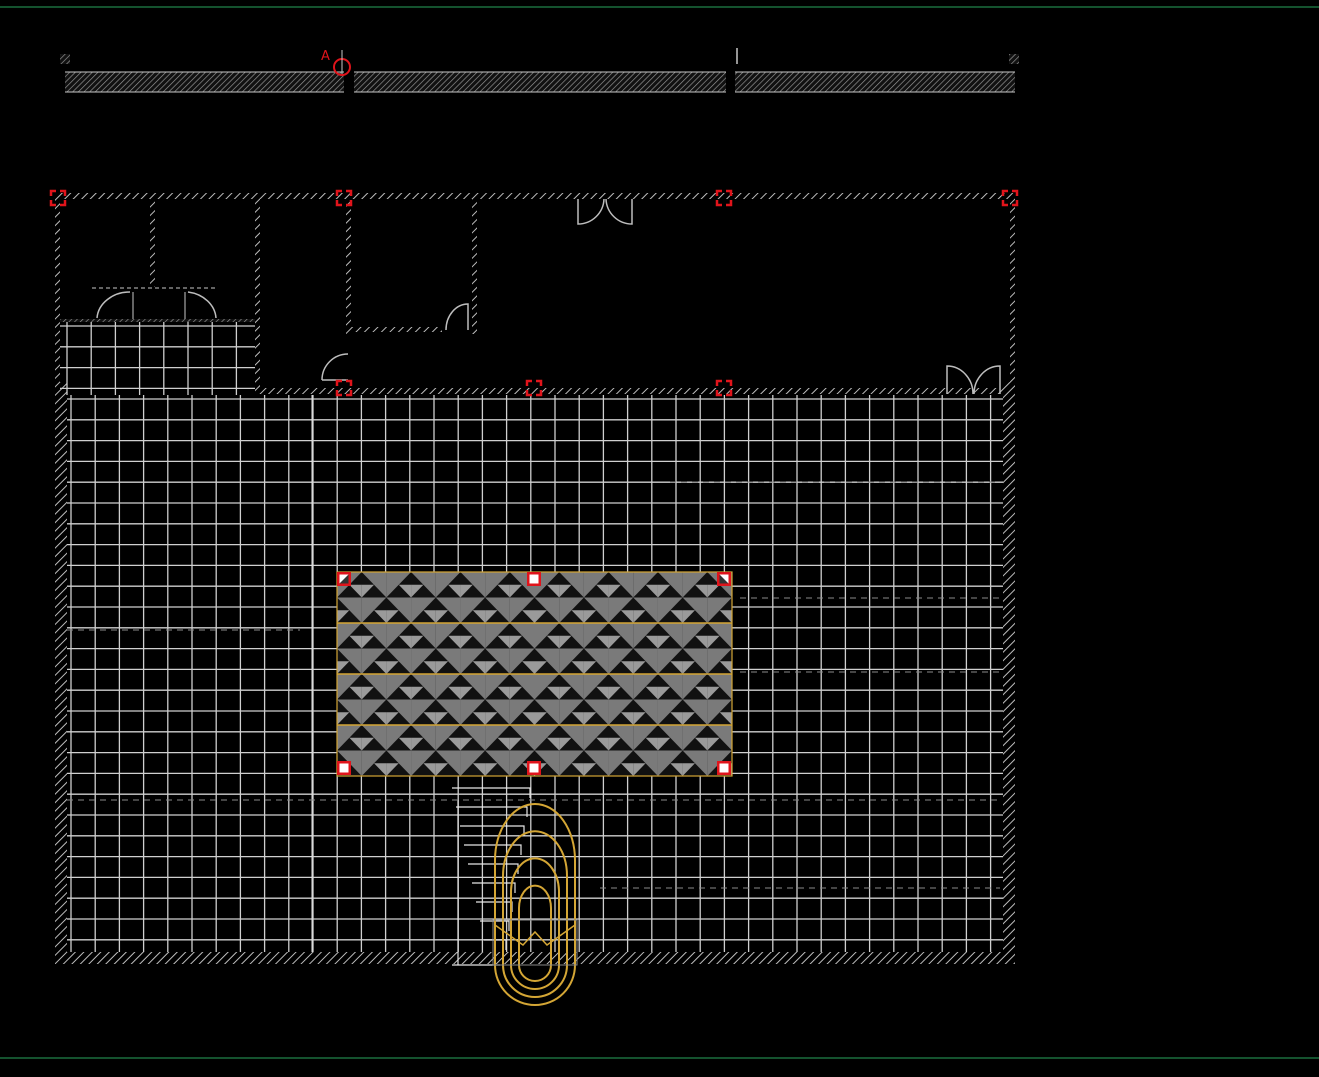  I want to click on door-swings, so click(548, 296).